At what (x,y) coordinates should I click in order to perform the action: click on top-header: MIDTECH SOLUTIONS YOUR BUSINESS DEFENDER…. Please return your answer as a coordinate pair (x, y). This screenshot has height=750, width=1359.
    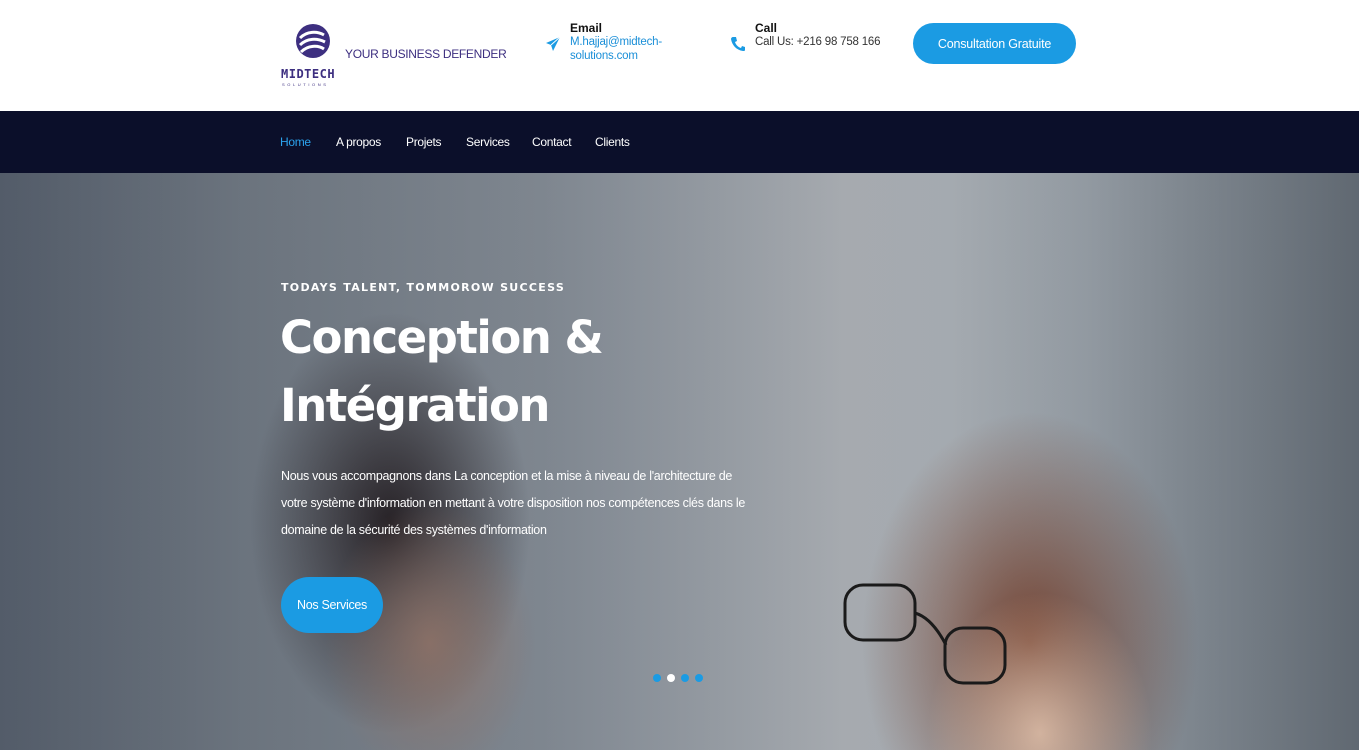
    Looking at the image, I should click on (679, 55).